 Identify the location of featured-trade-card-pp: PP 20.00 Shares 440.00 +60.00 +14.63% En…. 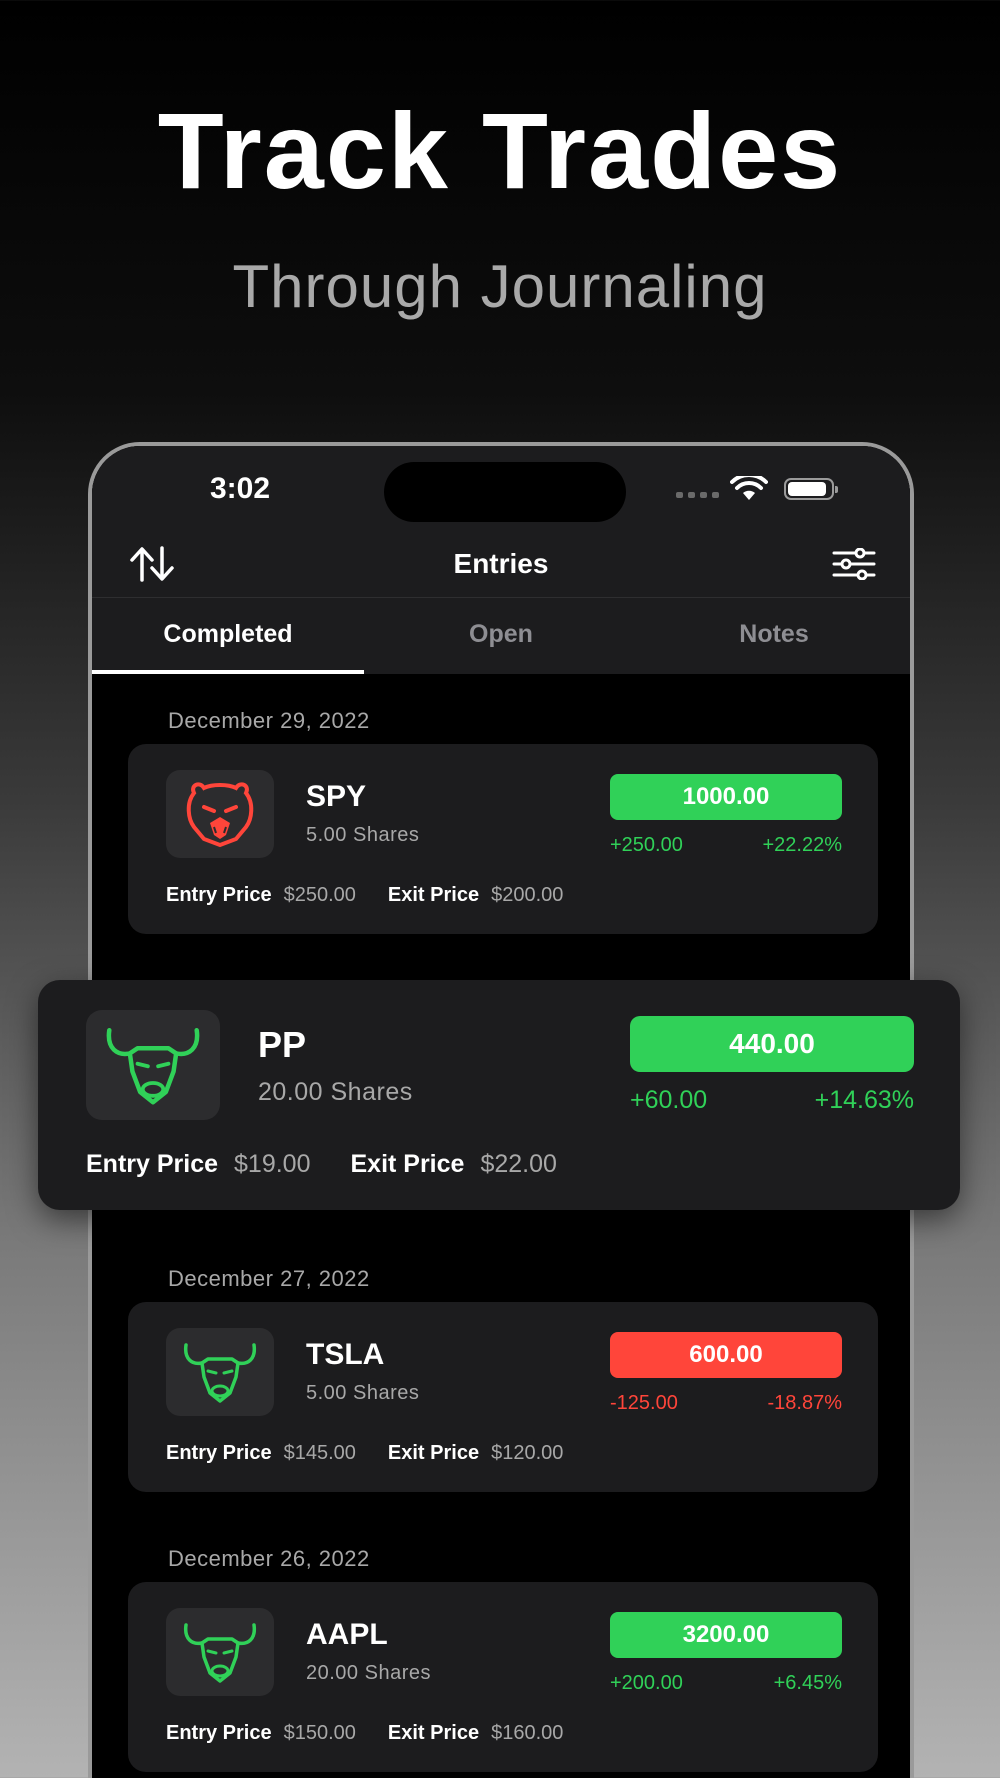
(499, 1095).